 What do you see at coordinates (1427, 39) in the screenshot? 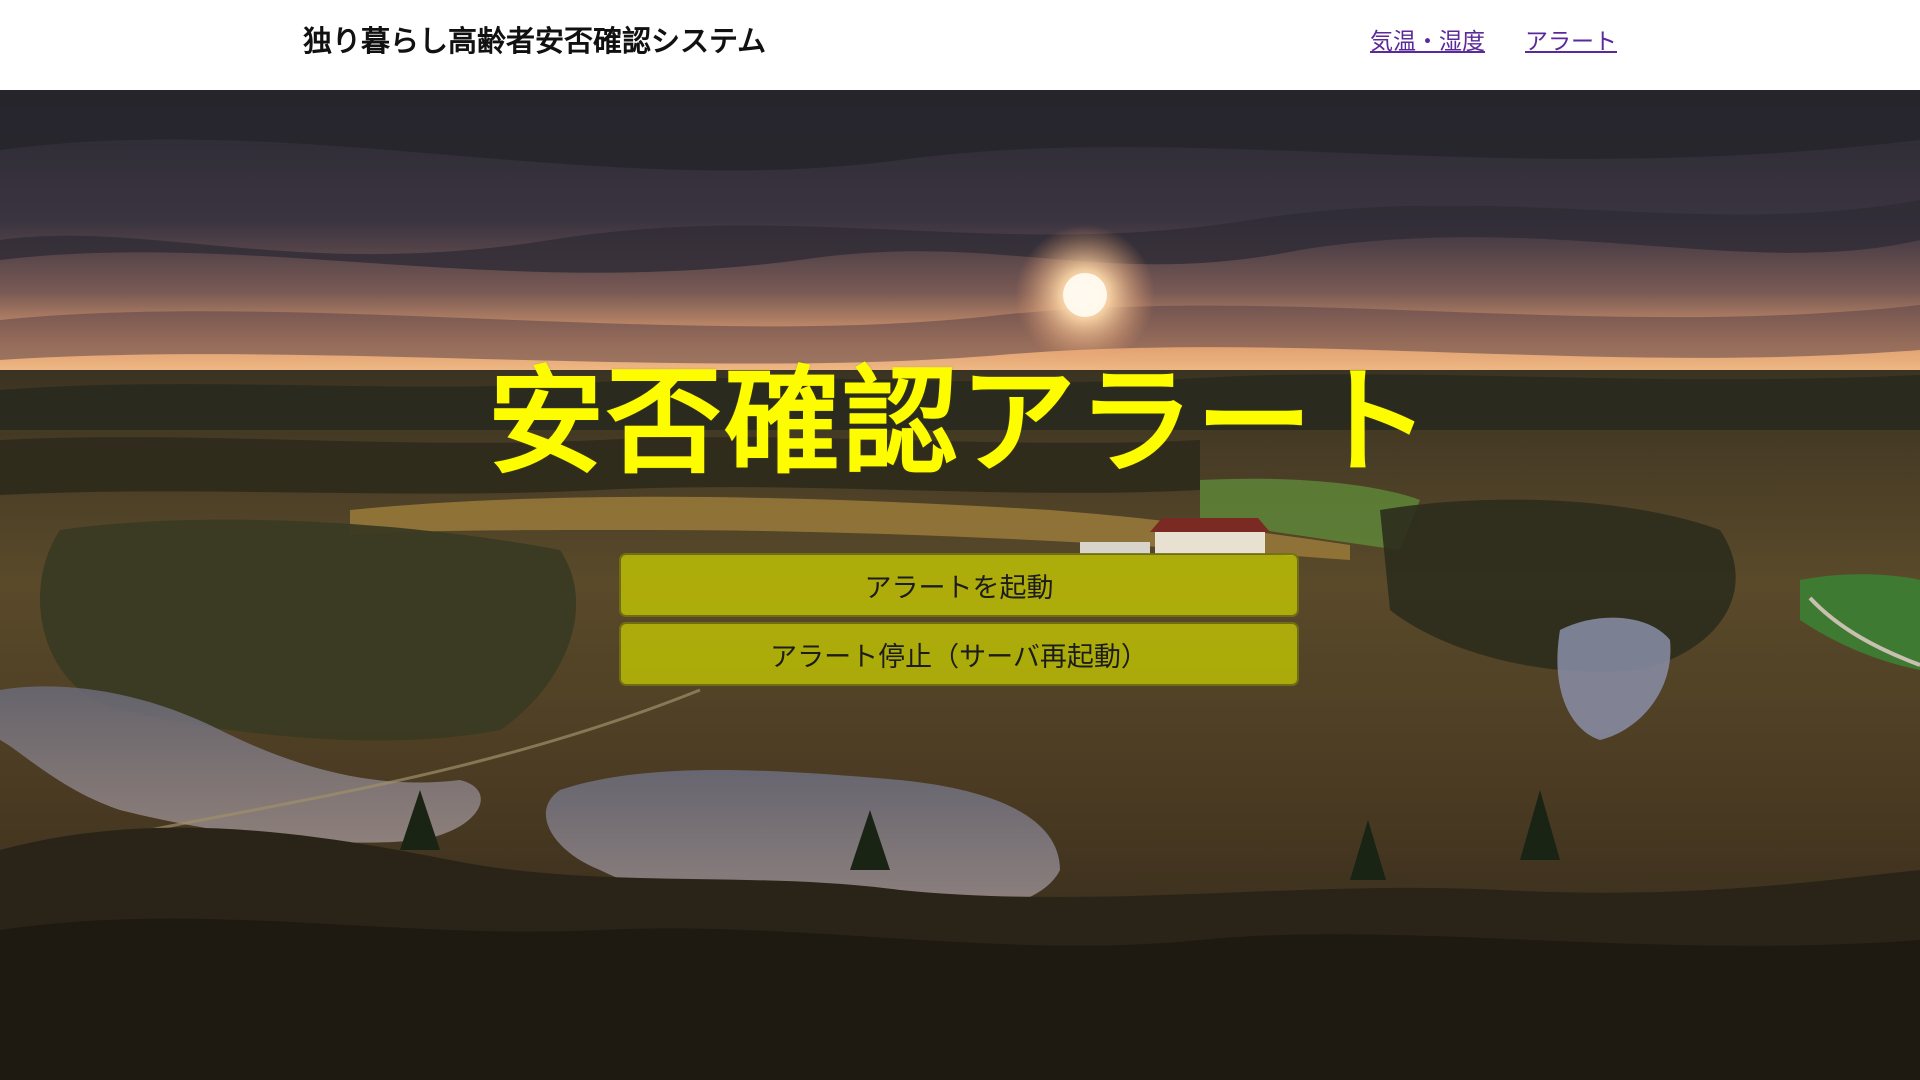
I see `nav-link-temperature-humidity: 気温・湿度` at bounding box center [1427, 39].